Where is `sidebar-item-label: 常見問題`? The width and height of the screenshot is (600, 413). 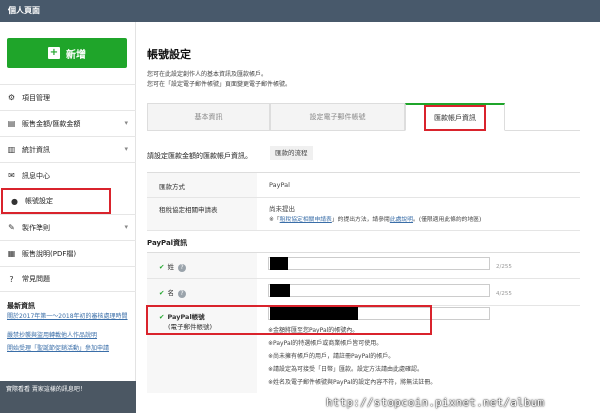
sidebar-item-label: 常見問題 is located at coordinates (36, 279).